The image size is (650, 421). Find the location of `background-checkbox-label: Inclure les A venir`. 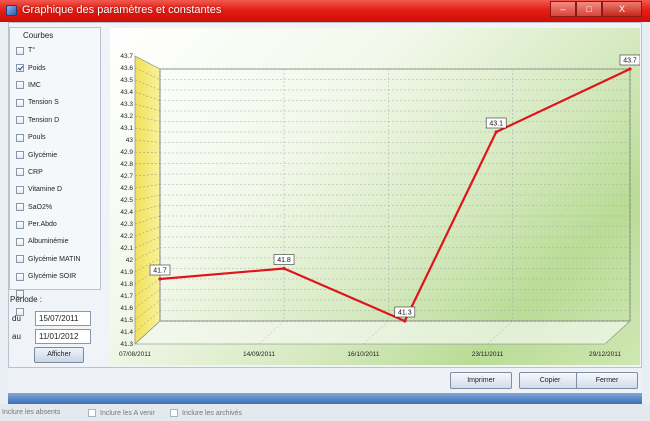

background-checkbox-label: Inclure les A venir is located at coordinates (127, 413).